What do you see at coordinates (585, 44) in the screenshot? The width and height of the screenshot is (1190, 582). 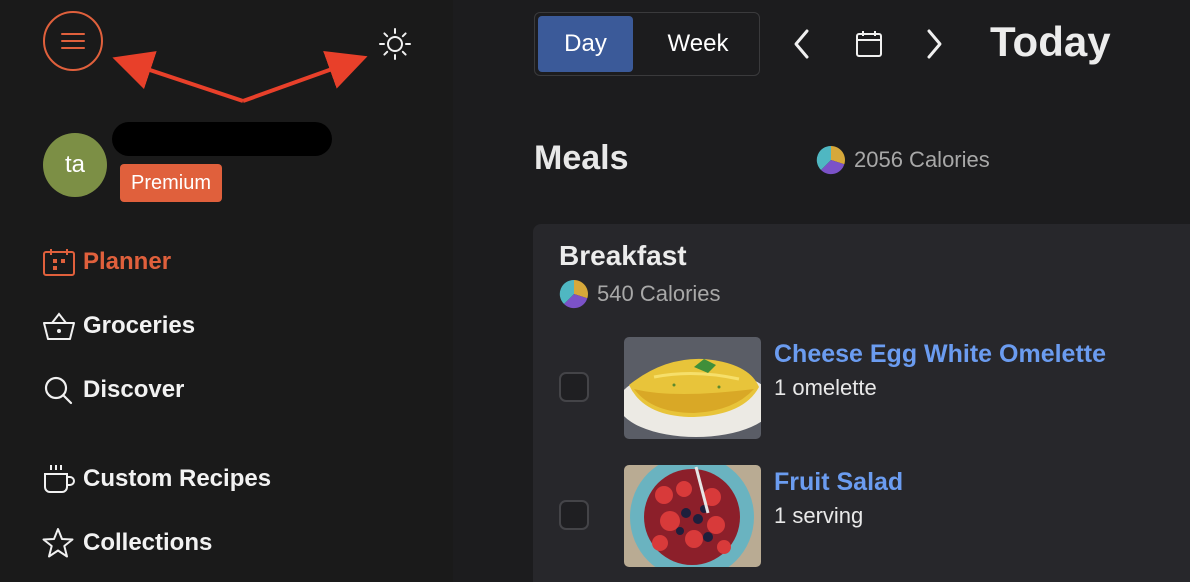 I see `day-view-button: Day` at bounding box center [585, 44].